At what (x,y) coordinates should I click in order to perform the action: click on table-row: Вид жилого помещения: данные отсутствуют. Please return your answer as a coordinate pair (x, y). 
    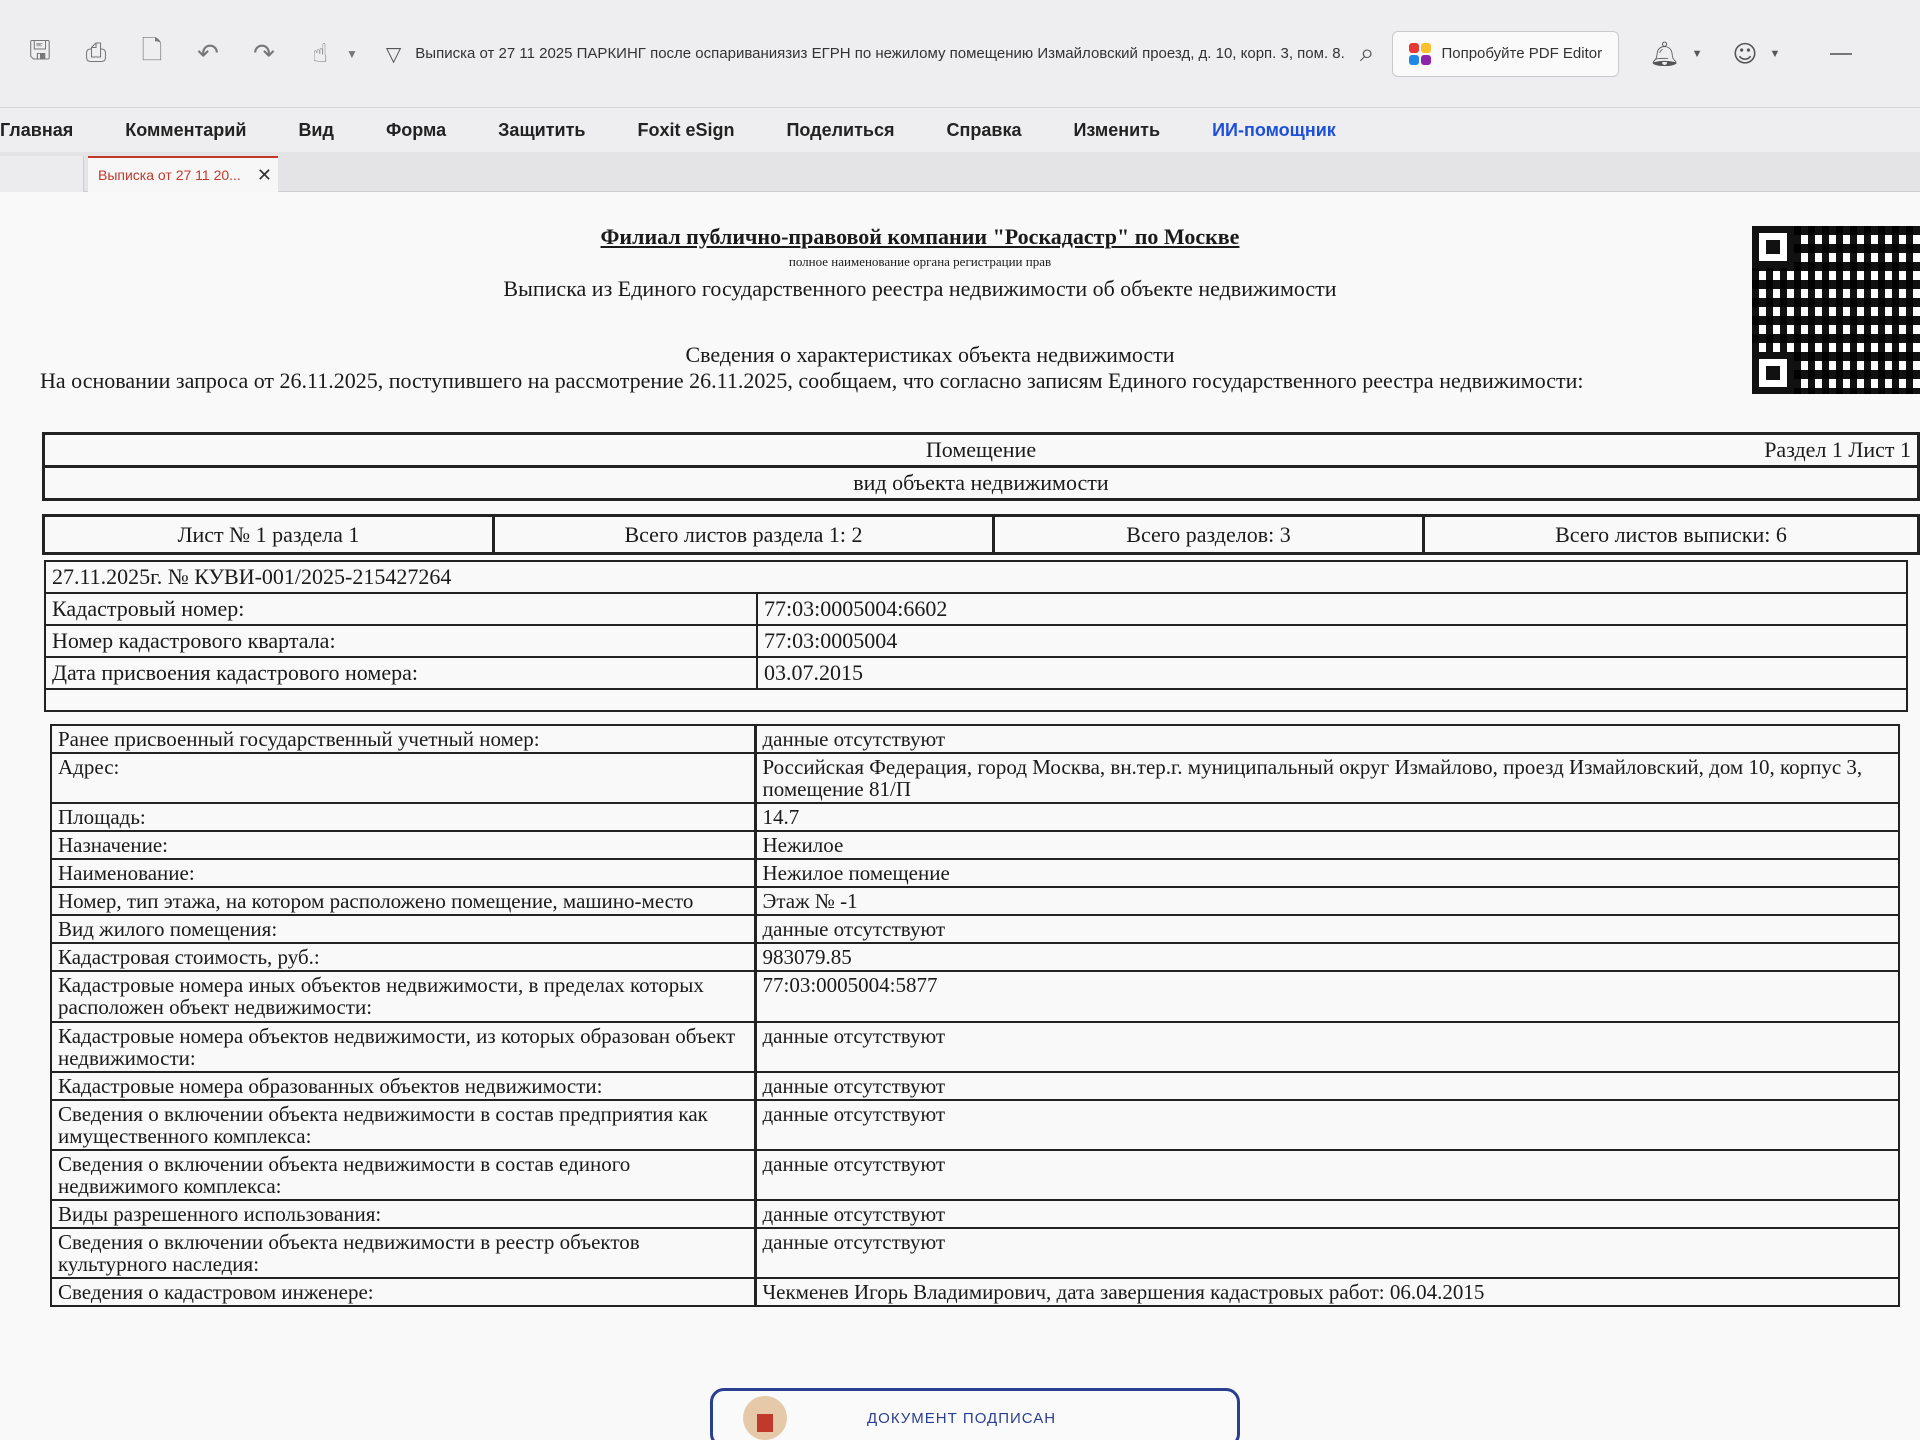
    Looking at the image, I should click on (975, 929).